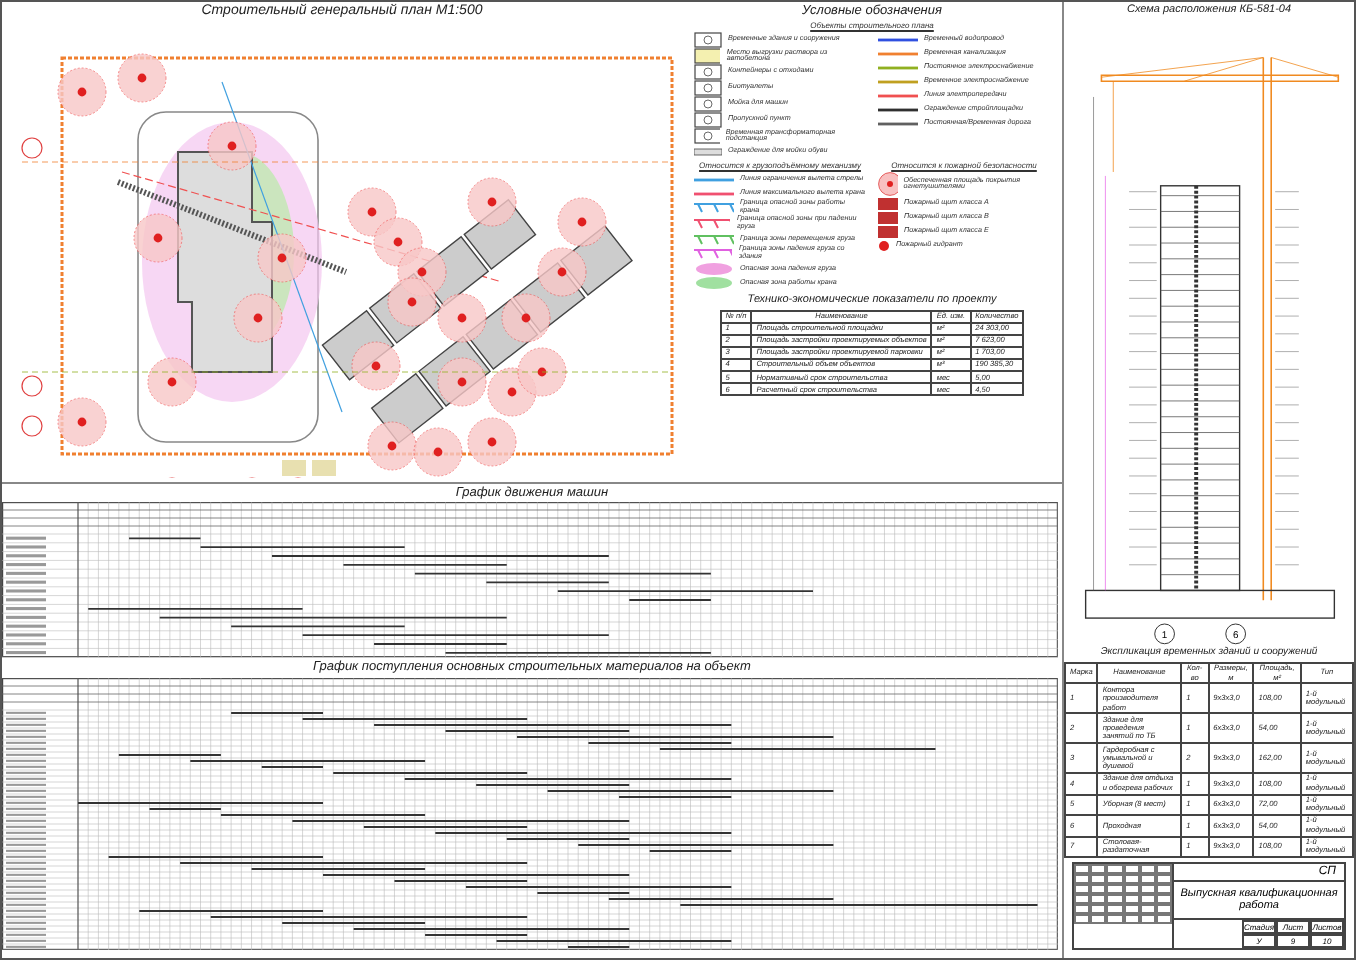 The width and height of the screenshot is (1356, 960). I want to click on unloading-area-icon, so click(707, 56).